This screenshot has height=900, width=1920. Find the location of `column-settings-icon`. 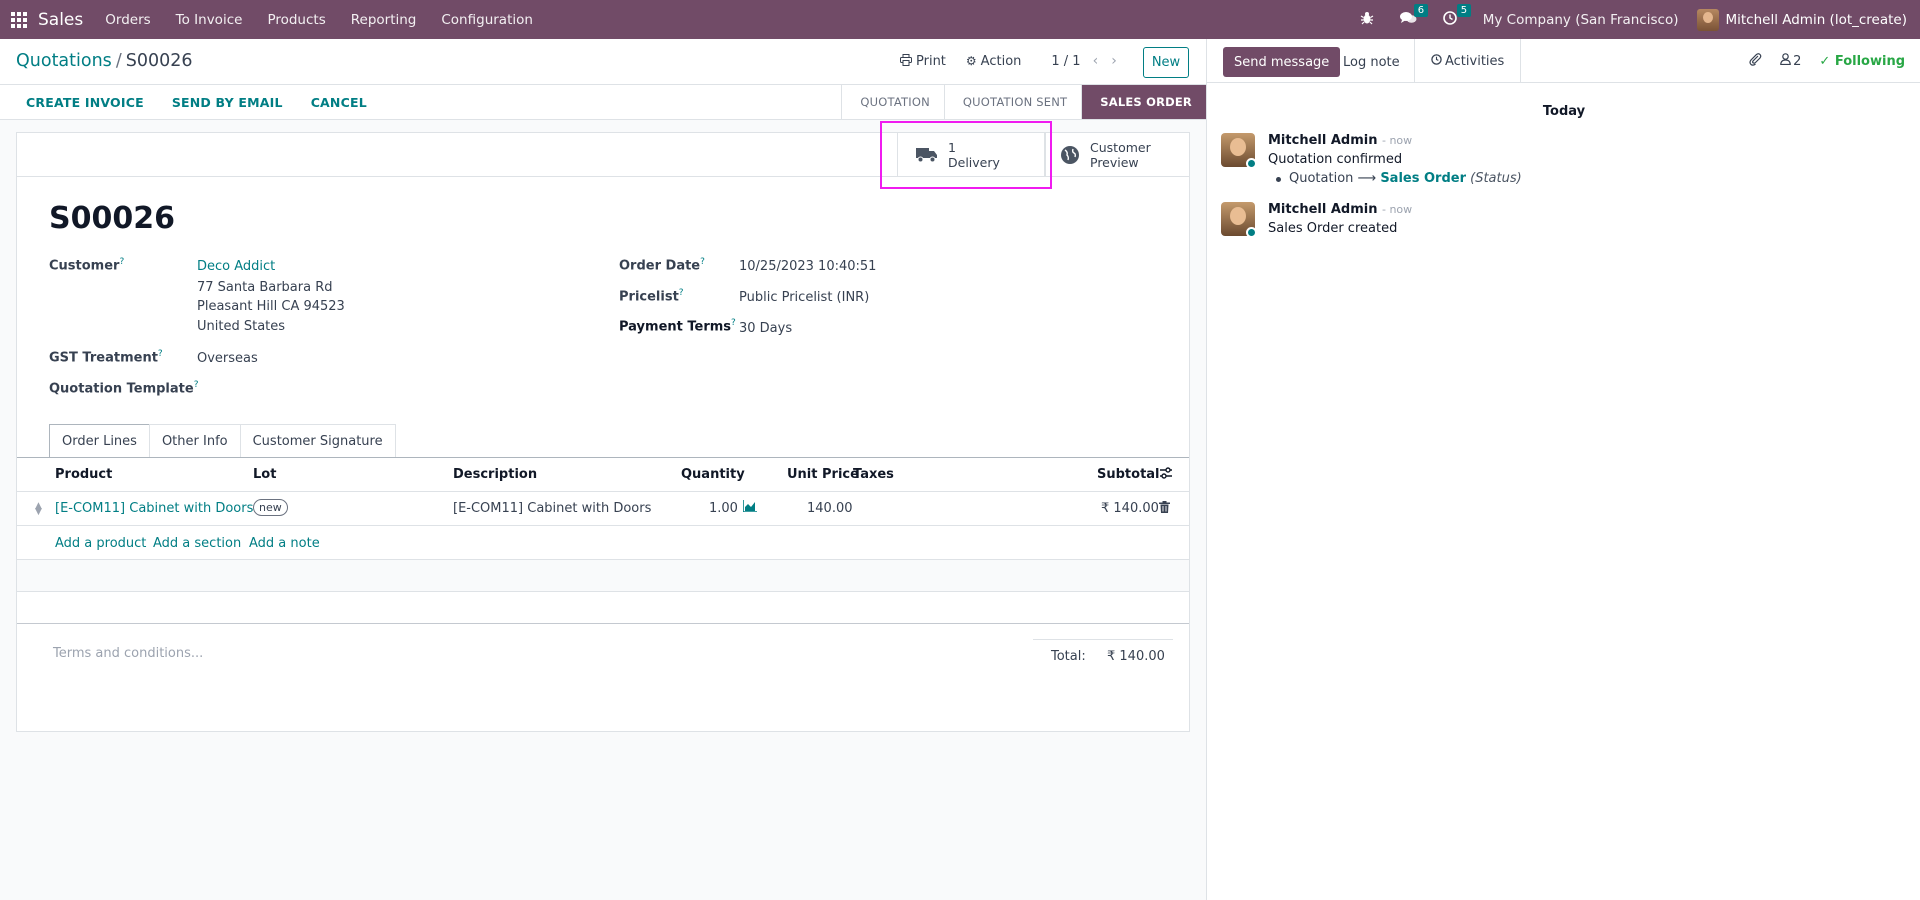

column-settings-icon is located at coordinates (1166, 475).